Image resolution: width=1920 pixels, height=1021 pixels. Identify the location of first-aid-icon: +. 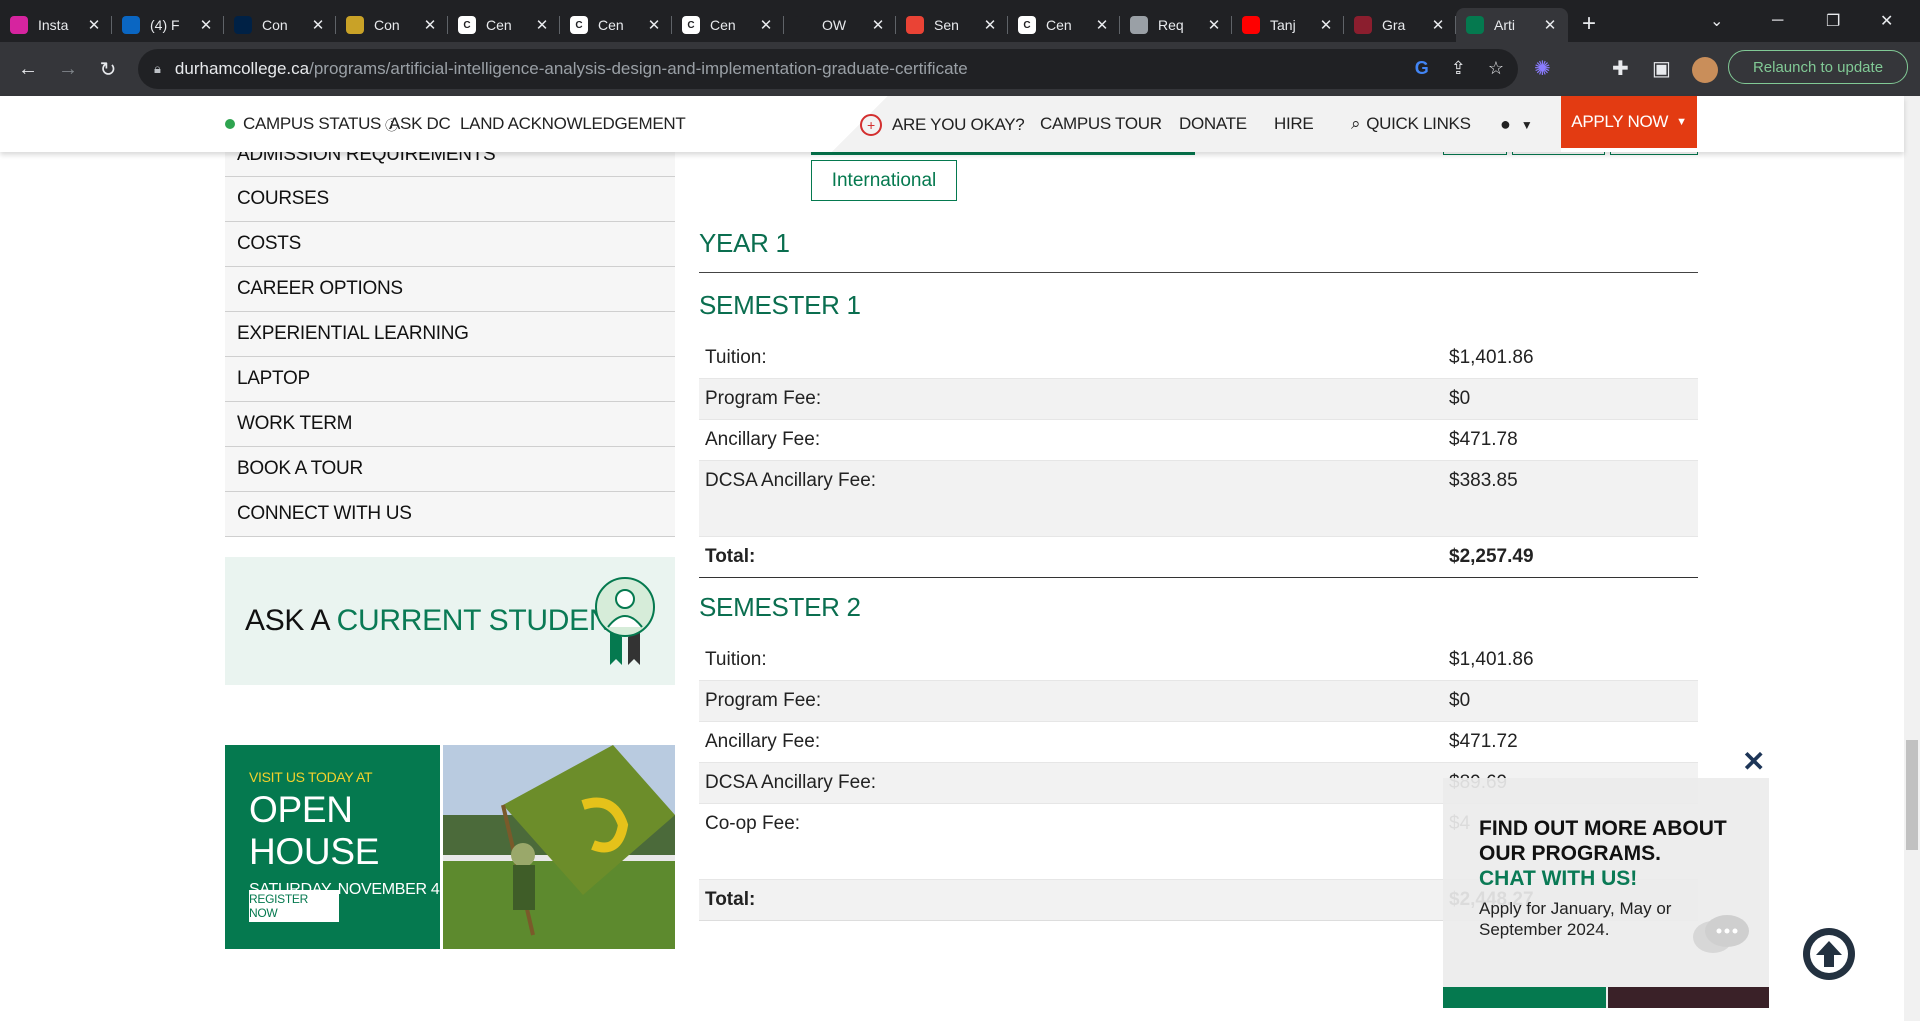
(871, 125).